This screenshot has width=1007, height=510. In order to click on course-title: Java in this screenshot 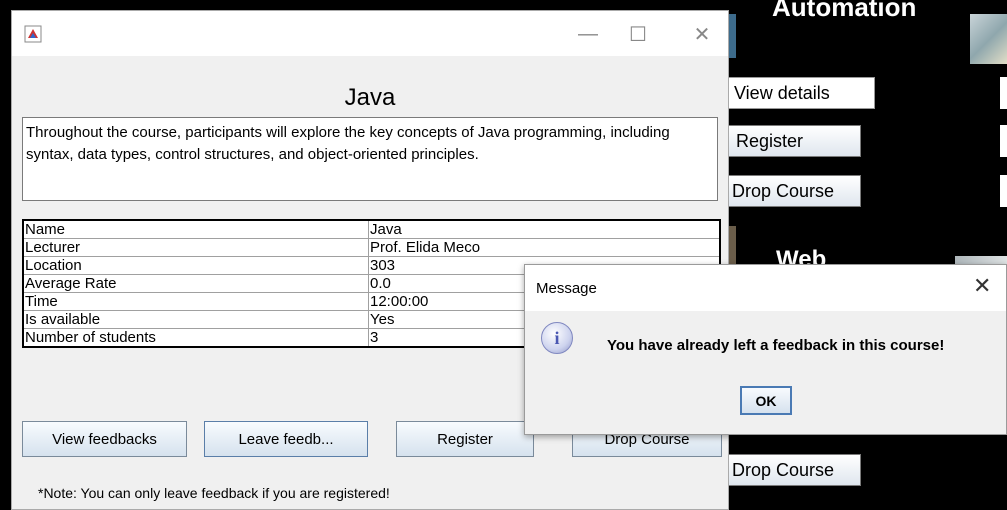, I will do `click(370, 97)`.